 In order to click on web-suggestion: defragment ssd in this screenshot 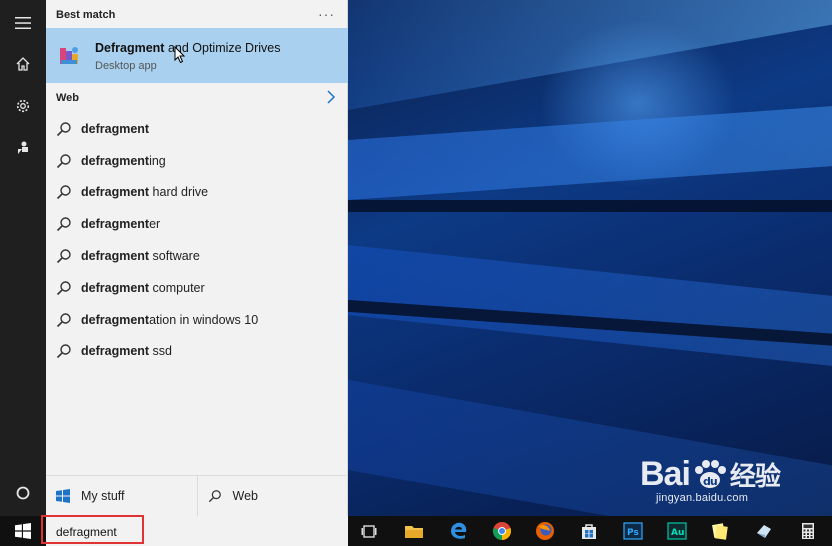, I will do `click(197, 352)`.